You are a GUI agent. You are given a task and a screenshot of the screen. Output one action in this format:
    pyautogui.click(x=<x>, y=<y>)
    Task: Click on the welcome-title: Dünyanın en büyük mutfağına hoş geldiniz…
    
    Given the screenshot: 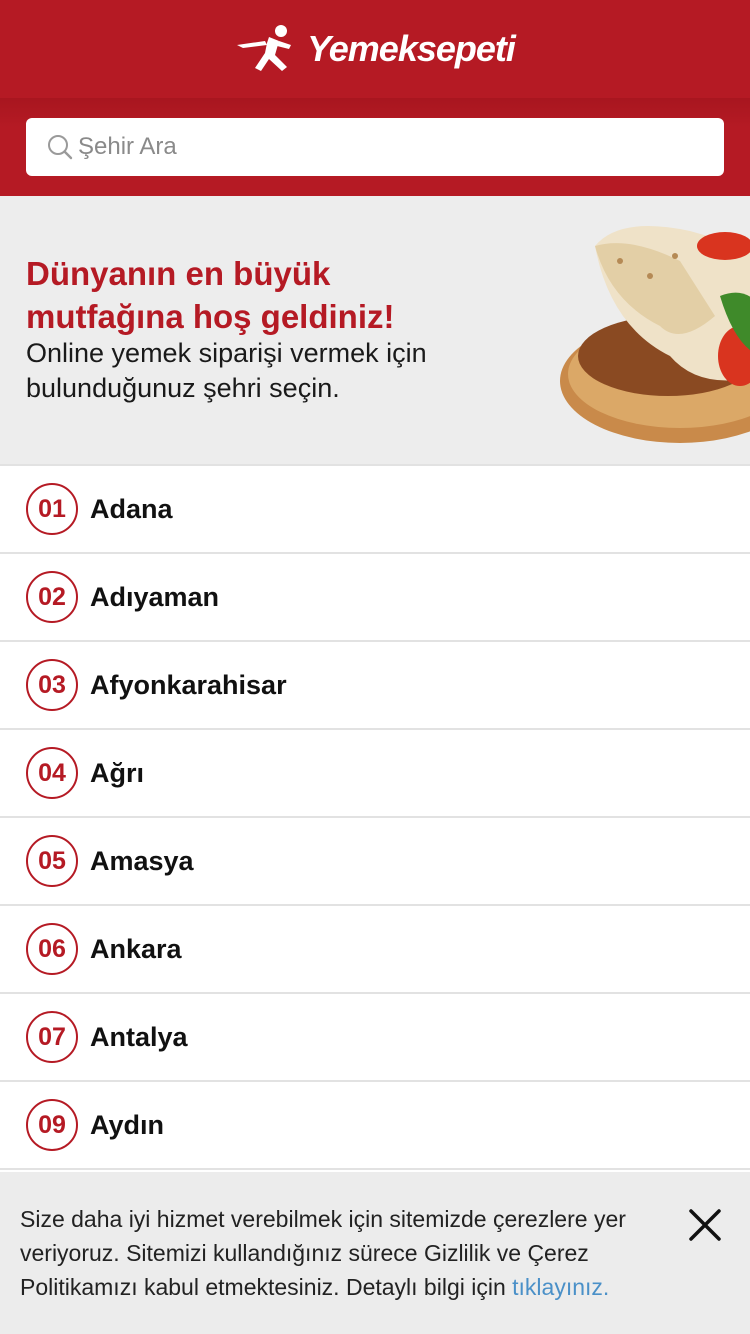 What is the action you would take?
    pyautogui.click(x=210, y=295)
    